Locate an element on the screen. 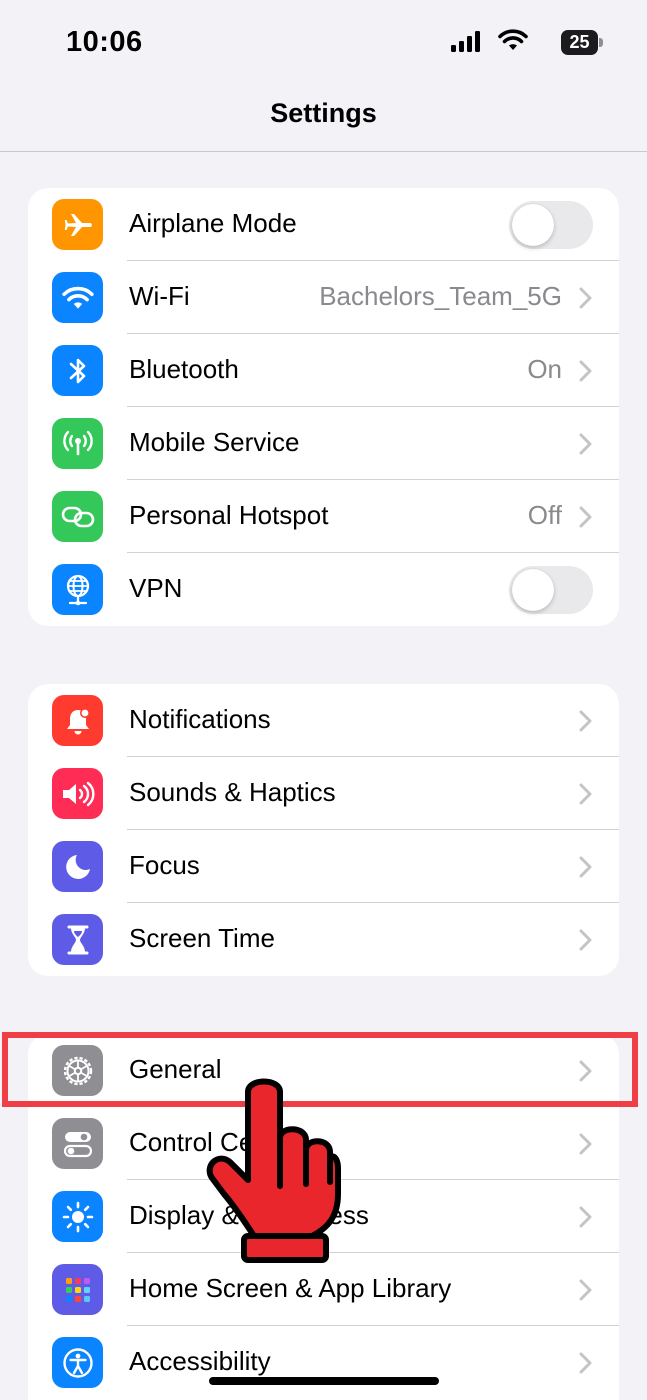  bluetooth-icon is located at coordinates (77, 370).